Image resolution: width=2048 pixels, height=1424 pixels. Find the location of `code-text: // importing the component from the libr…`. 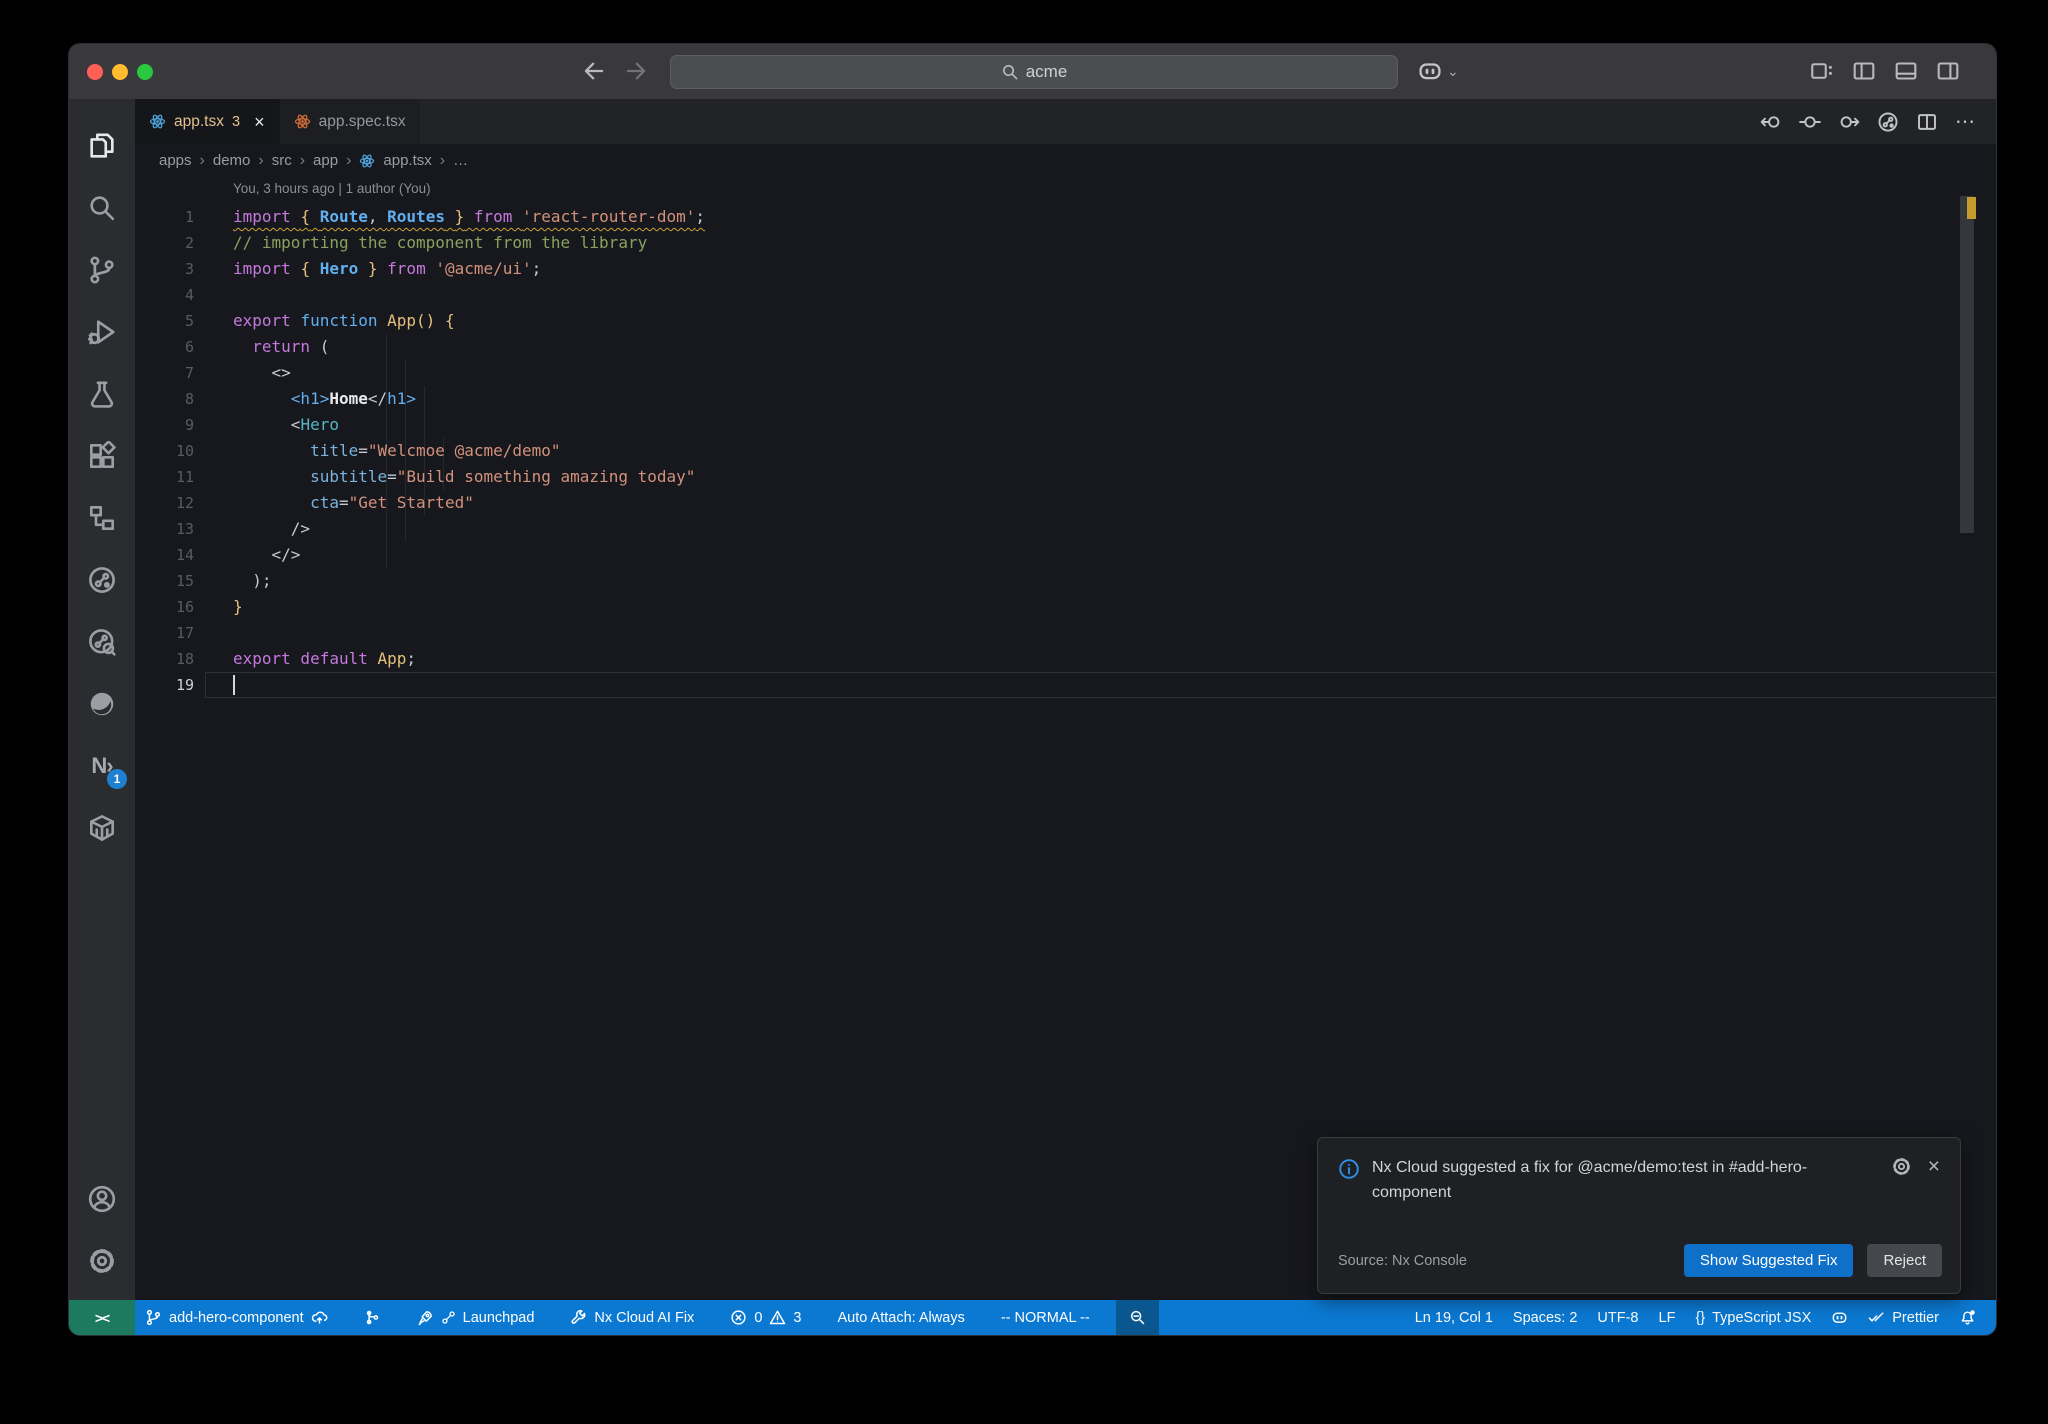

code-text: // importing the component from the libr… is located at coordinates (440, 242).